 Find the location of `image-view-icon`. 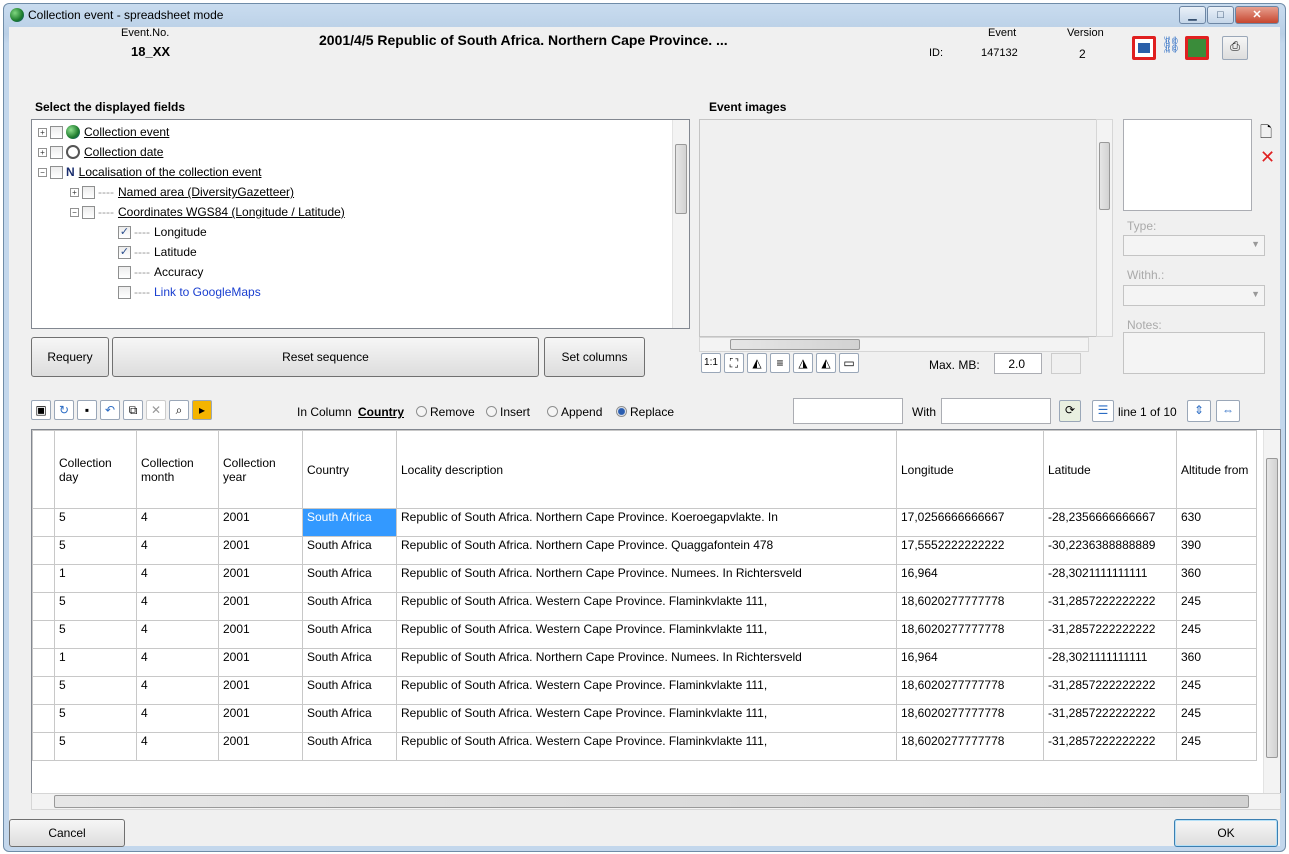

image-view-icon is located at coordinates (1197, 48).